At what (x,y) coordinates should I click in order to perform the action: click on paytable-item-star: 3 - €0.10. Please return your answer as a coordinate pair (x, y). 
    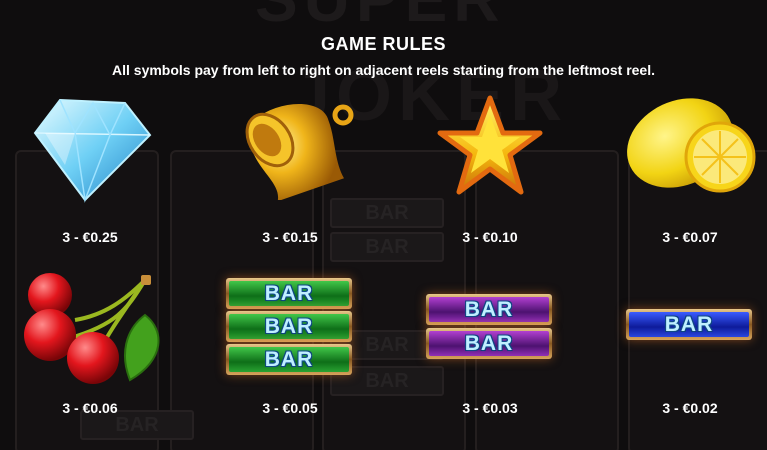
    Looking at the image, I should click on (490, 175).